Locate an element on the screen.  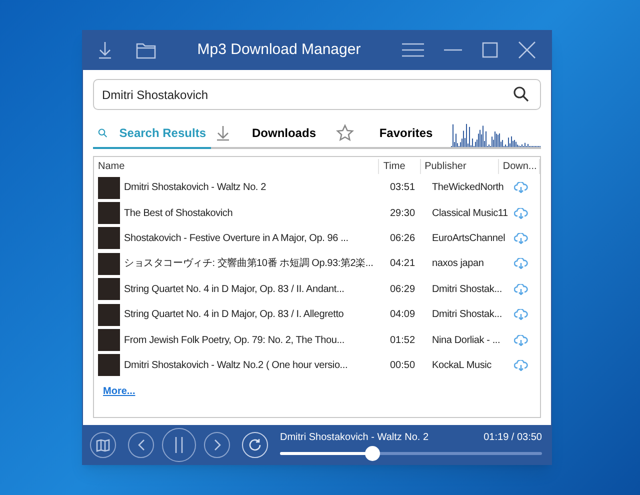
map-button is located at coordinates (103, 445).